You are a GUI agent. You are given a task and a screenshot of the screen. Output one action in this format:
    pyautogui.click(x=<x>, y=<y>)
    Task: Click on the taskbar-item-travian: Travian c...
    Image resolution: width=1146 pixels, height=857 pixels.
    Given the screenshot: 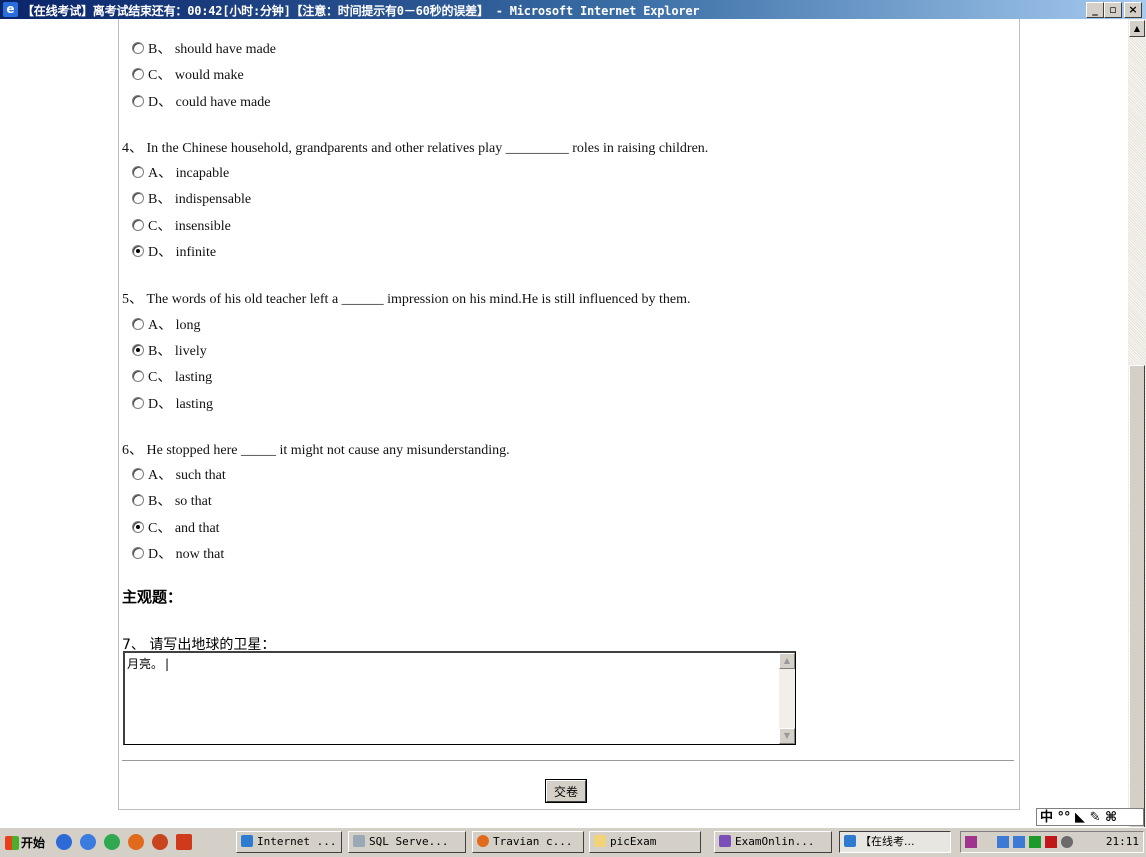 What is the action you would take?
    pyautogui.click(x=528, y=842)
    